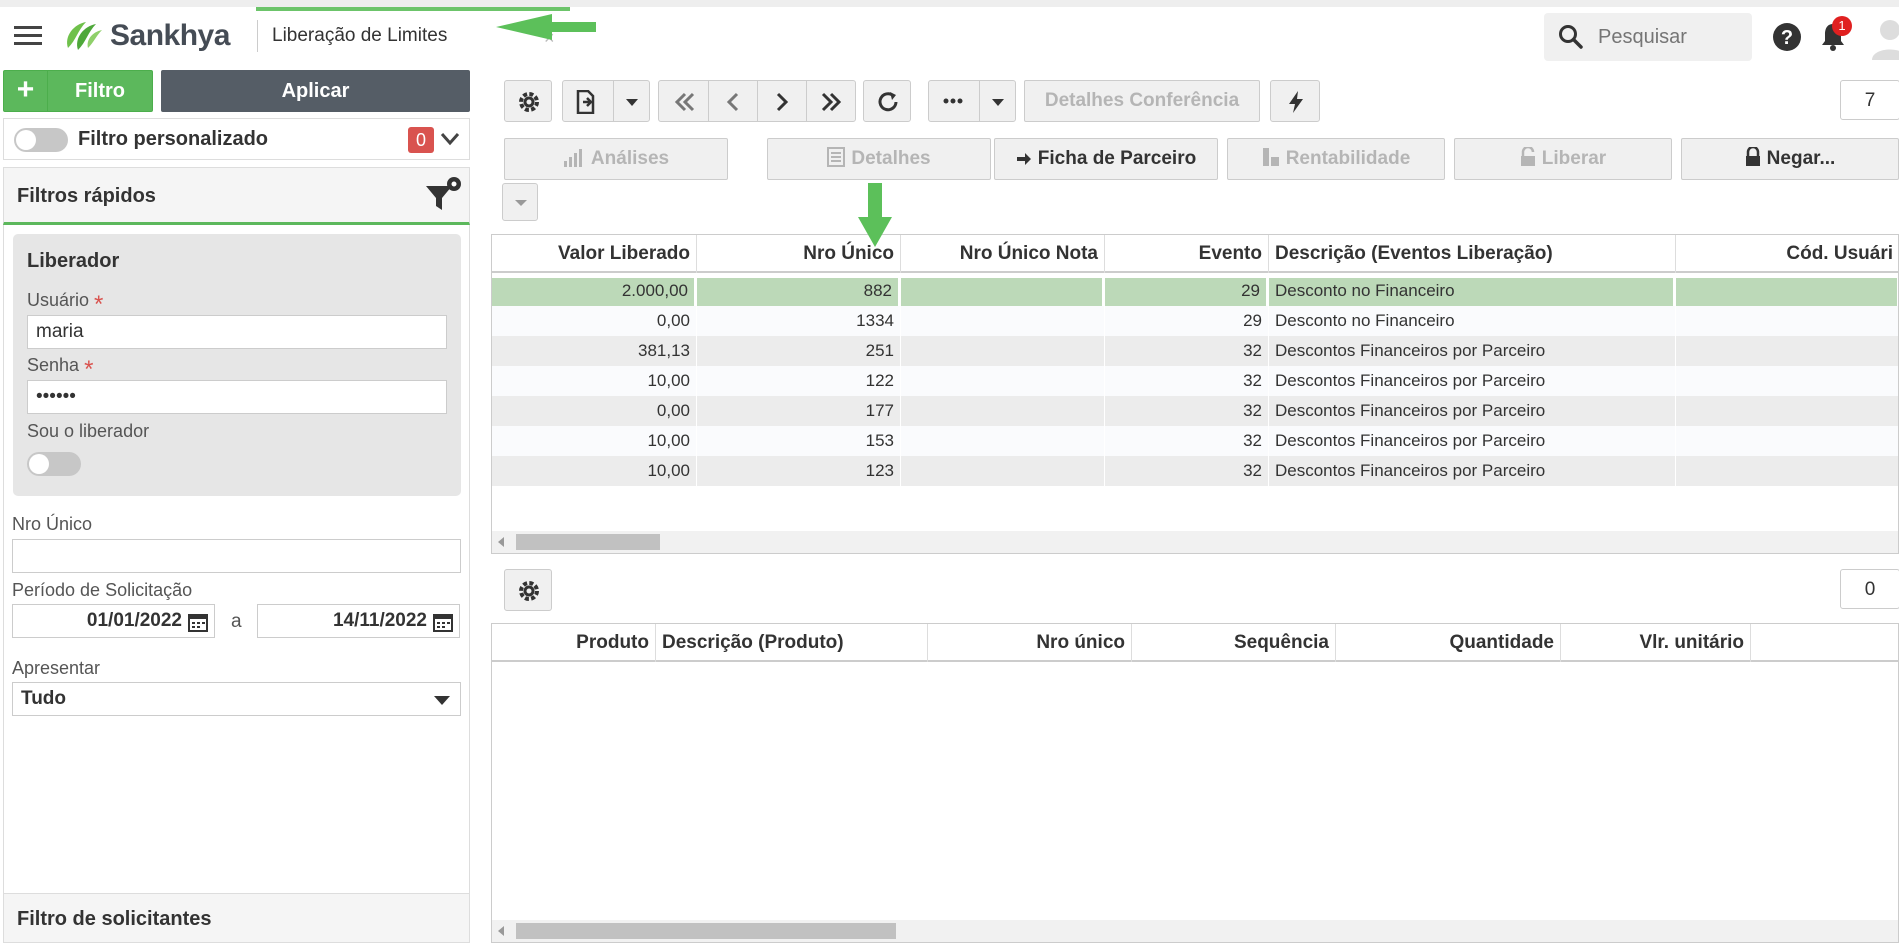 This screenshot has width=1899, height=943. I want to click on liberar-label: Liberar, so click(1574, 158).